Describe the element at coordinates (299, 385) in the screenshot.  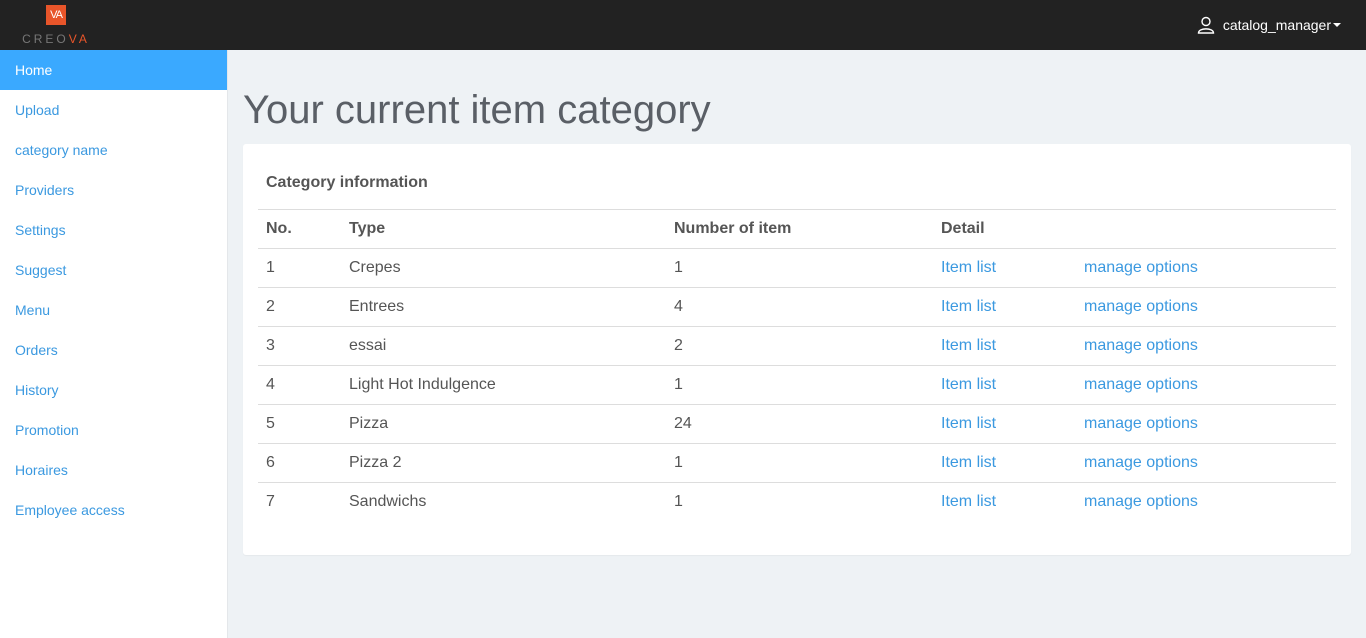
I see `cell-no: 4` at that location.